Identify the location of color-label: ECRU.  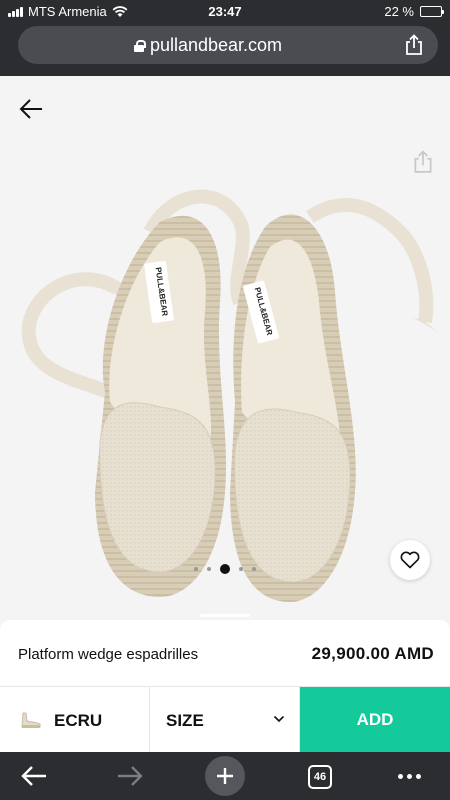
(78, 720).